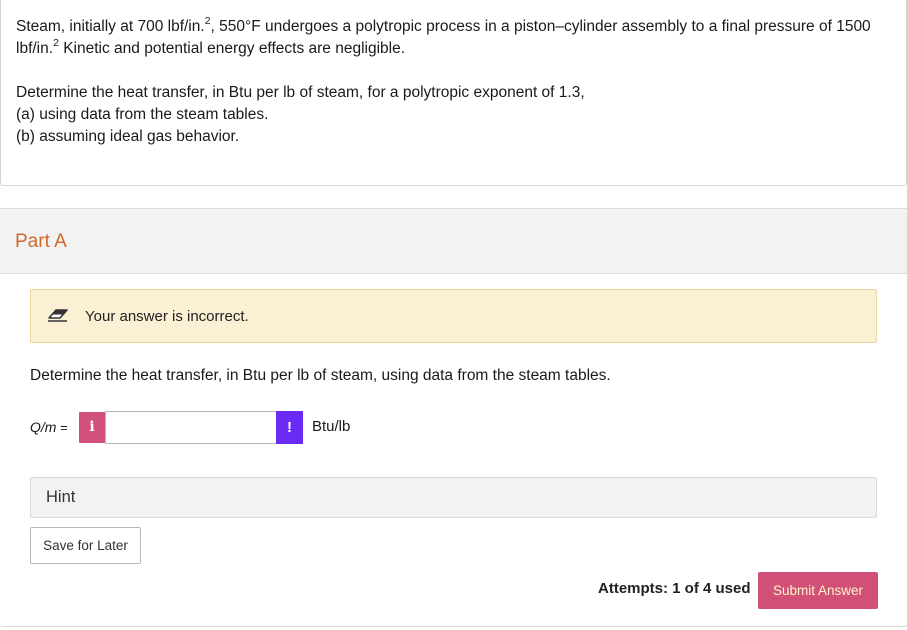  Describe the element at coordinates (190, 427) in the screenshot. I see `answer-input` at that location.